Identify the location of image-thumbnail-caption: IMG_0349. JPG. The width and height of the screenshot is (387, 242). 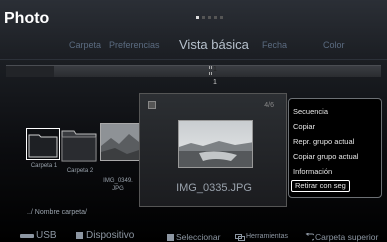
(118, 185).